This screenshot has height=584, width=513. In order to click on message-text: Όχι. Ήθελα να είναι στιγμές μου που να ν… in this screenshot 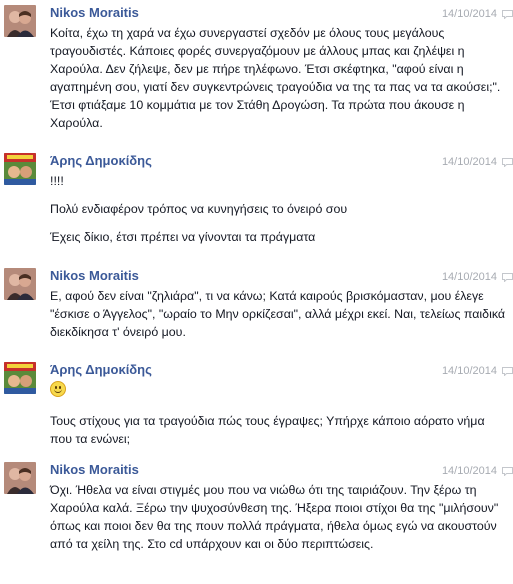, I will do `click(274, 517)`.